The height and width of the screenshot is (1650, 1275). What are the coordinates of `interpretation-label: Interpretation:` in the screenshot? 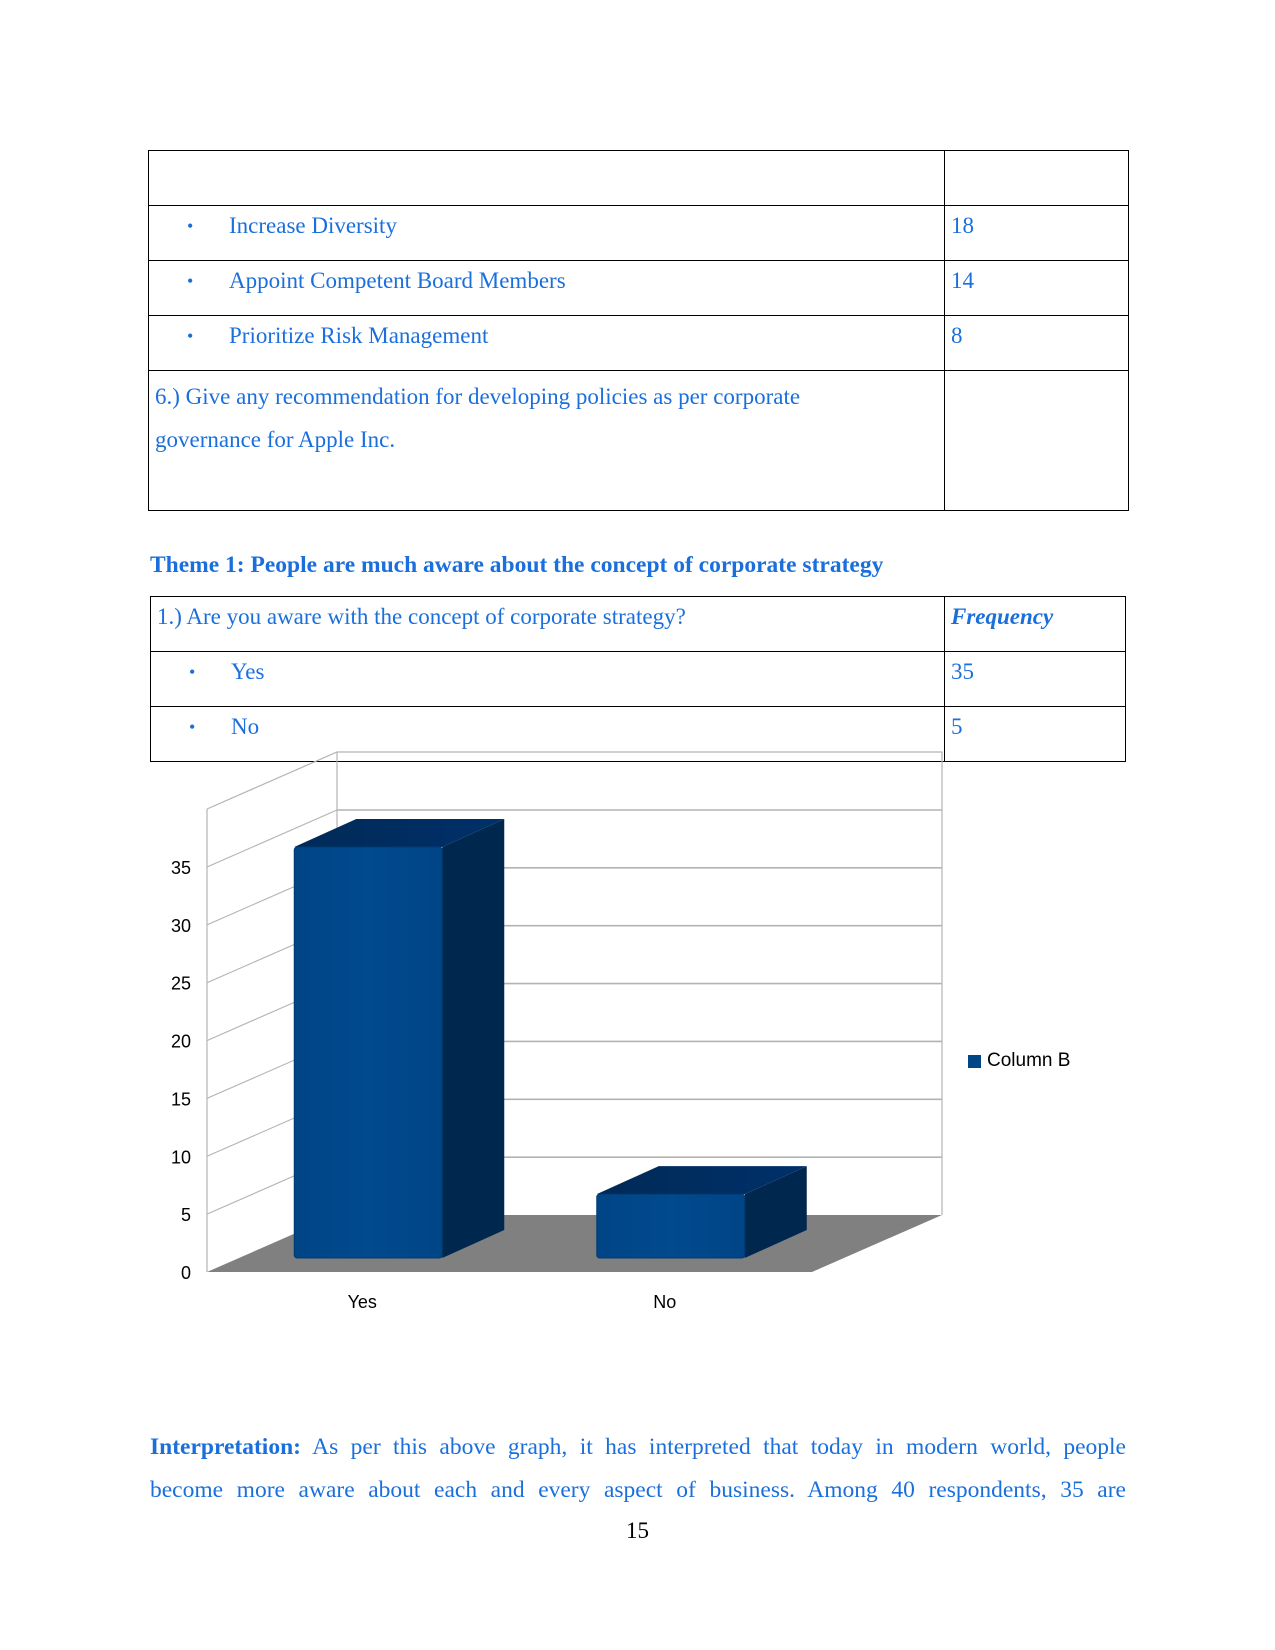 It's located at (225, 1447).